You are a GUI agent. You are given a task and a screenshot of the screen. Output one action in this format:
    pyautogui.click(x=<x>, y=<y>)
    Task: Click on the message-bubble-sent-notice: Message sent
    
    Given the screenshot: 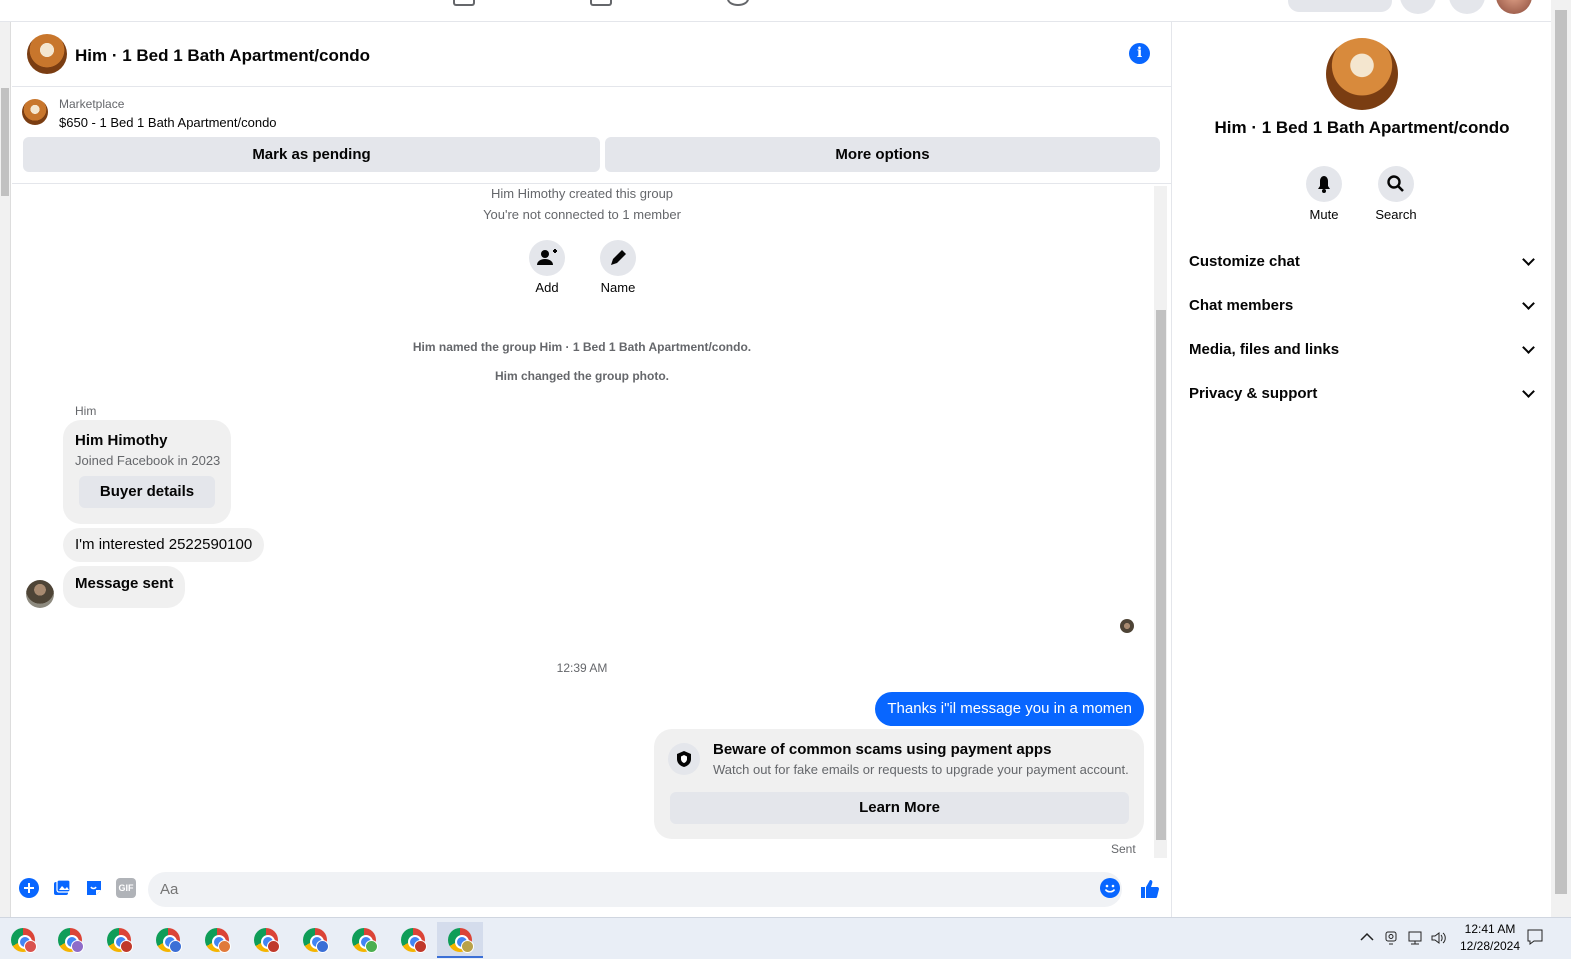 What is the action you would take?
    pyautogui.click(x=124, y=587)
    